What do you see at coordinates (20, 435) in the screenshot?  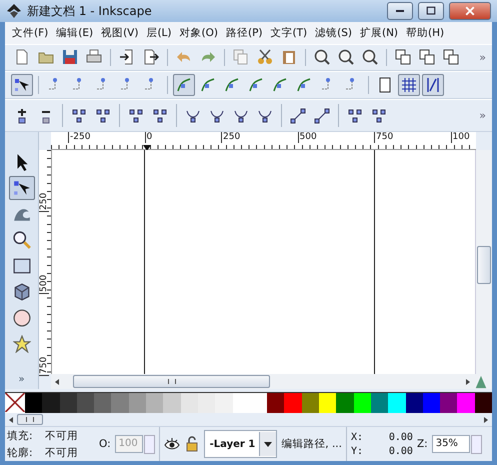 I see `fill-label: 填充:` at bounding box center [20, 435].